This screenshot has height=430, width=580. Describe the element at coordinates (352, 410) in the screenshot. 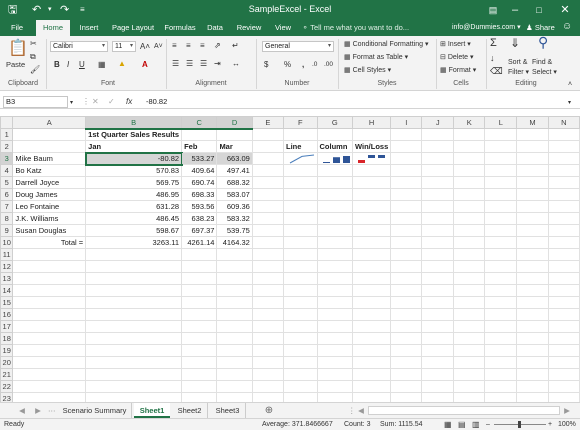

I see `split-handle-icon: ⋮` at that location.